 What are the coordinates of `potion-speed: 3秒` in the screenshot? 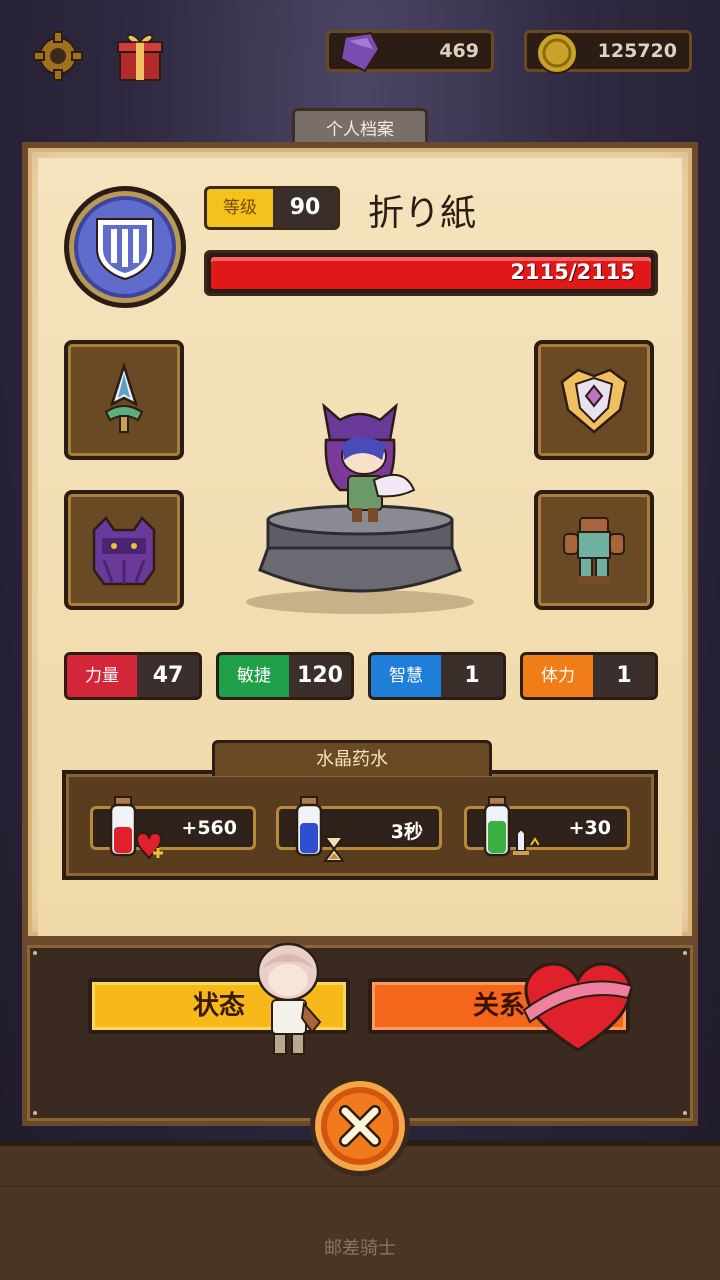 It's located at (359, 829).